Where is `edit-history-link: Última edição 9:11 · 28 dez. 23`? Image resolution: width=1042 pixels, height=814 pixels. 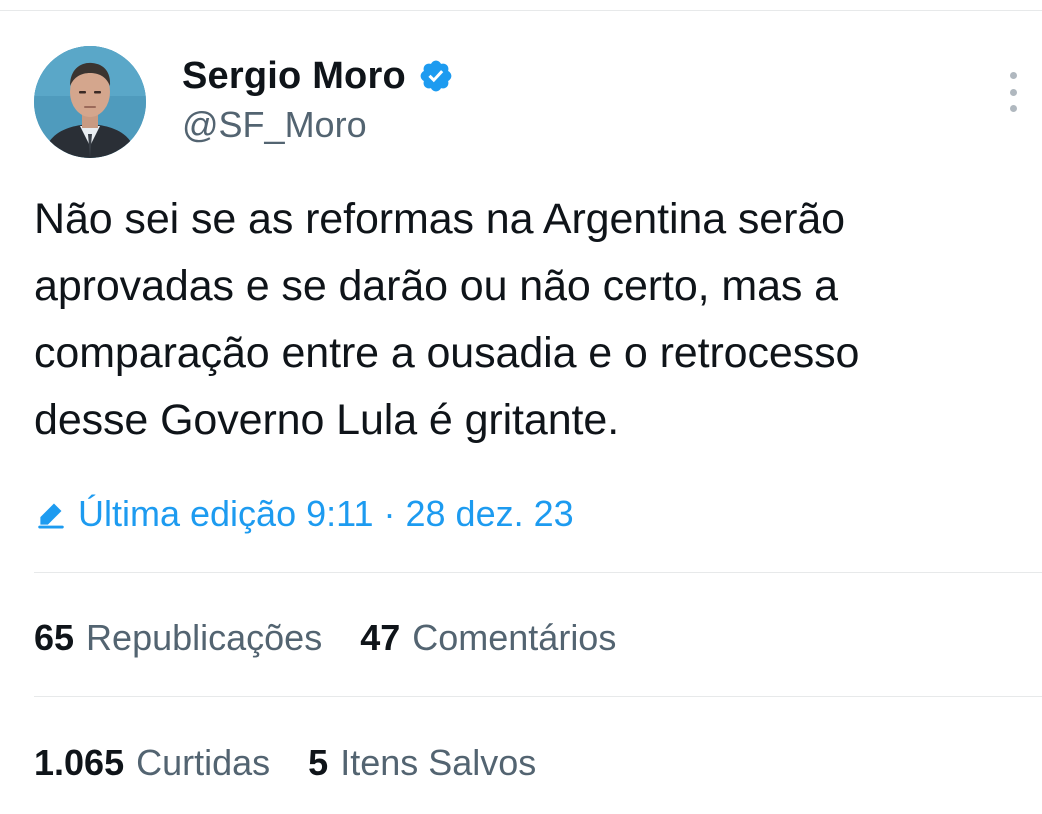
edit-history-link: Última edição 9:11 · 28 dez. 23 is located at coordinates (304, 514).